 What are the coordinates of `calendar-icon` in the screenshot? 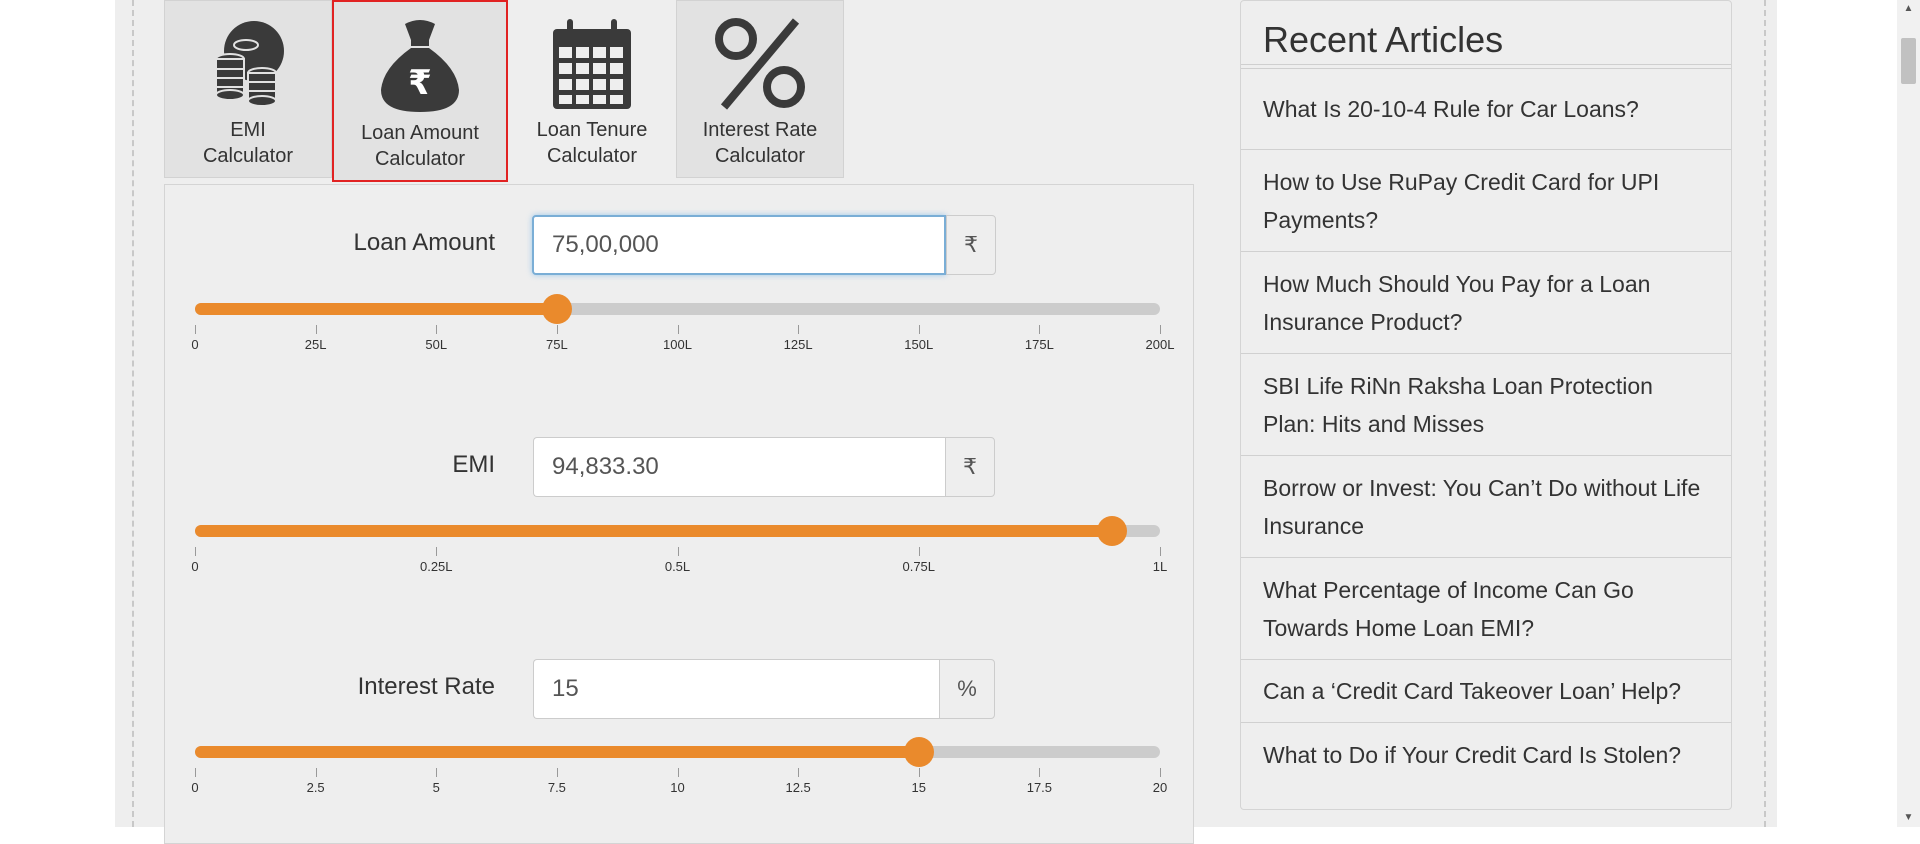 It's located at (592, 63).